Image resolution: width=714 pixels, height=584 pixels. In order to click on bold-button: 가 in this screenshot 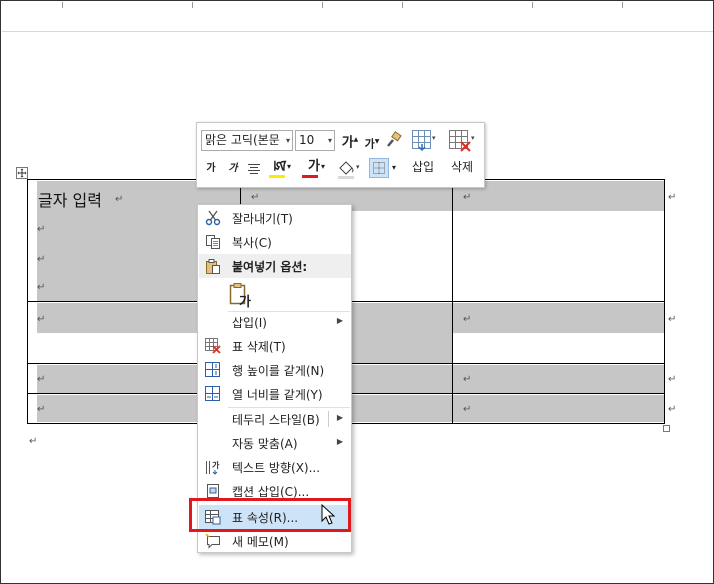, I will do `click(211, 169)`.